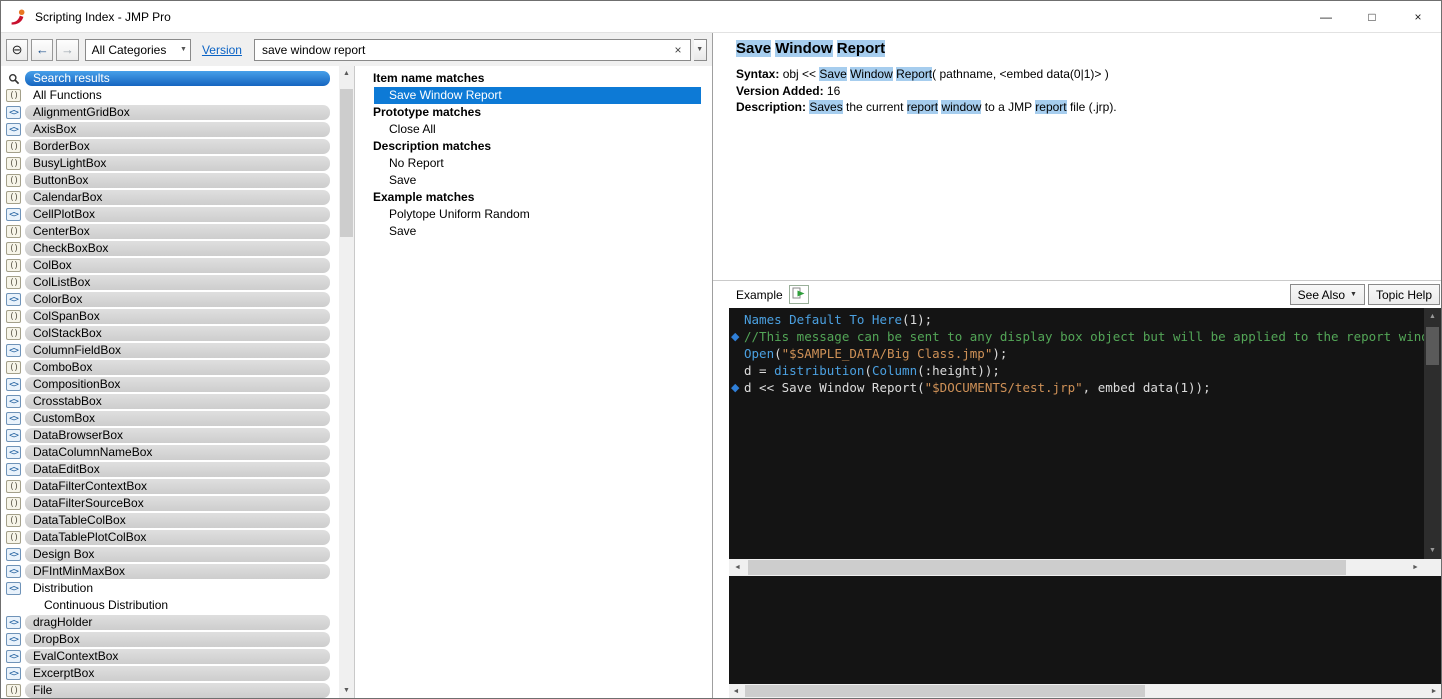 This screenshot has height=699, width=1442. Describe the element at coordinates (736, 370) in the screenshot. I see `code-margin` at that location.